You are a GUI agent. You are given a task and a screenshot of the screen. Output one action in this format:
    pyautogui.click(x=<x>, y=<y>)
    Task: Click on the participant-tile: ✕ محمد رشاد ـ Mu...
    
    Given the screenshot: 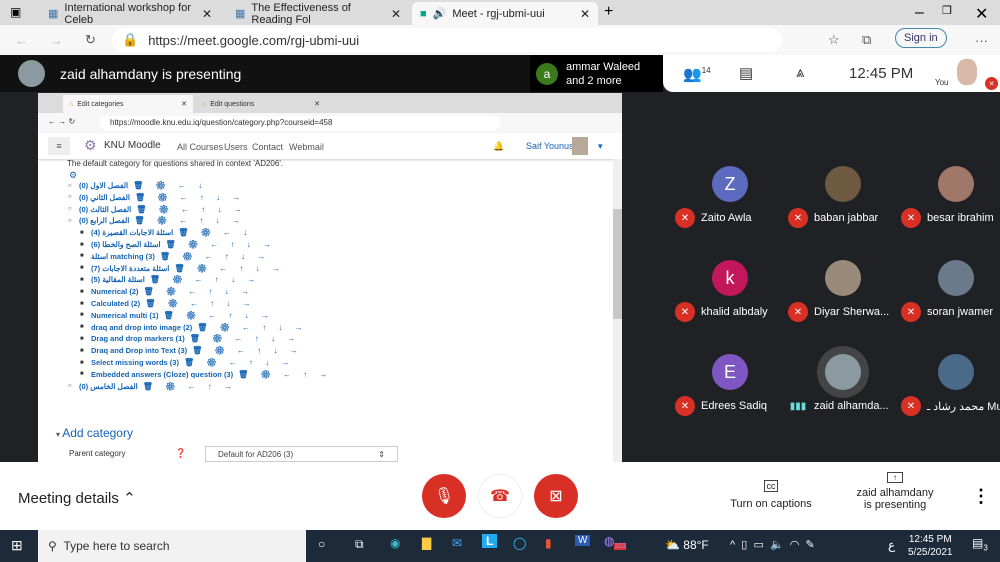 What is the action you would take?
    pyautogui.click(x=950, y=399)
    